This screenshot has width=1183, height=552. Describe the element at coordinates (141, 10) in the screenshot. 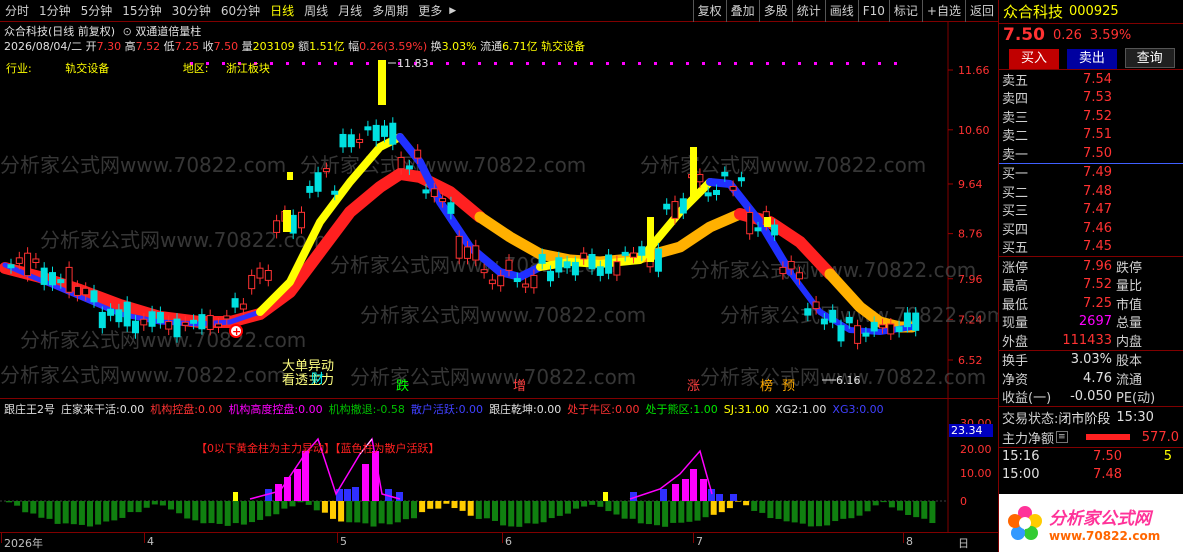

I see `period-tab-3: 15分钟` at that location.